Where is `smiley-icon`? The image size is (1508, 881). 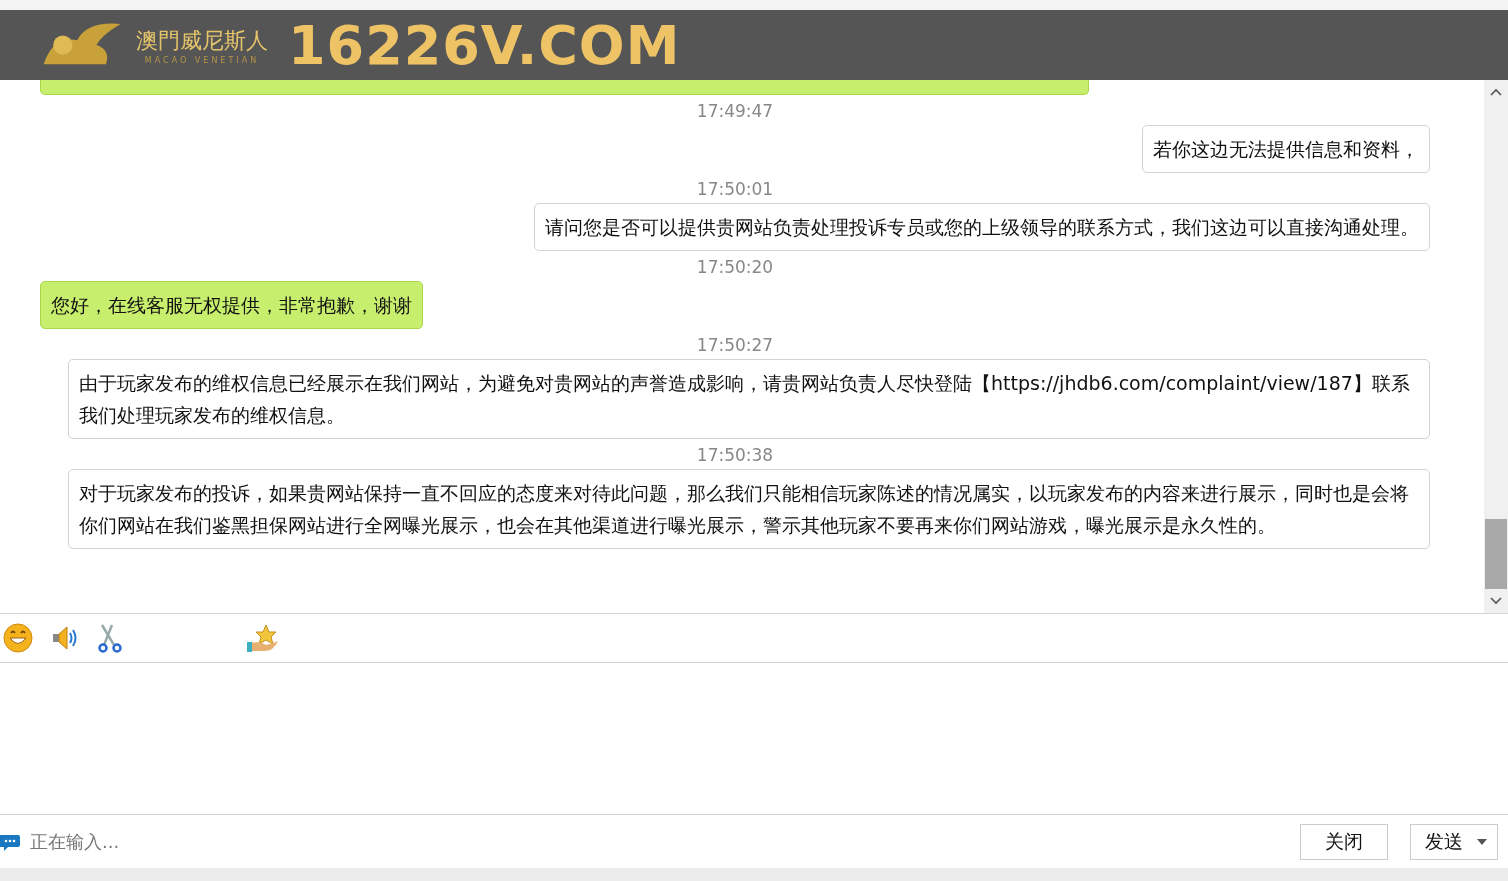
smiley-icon is located at coordinates (18, 638).